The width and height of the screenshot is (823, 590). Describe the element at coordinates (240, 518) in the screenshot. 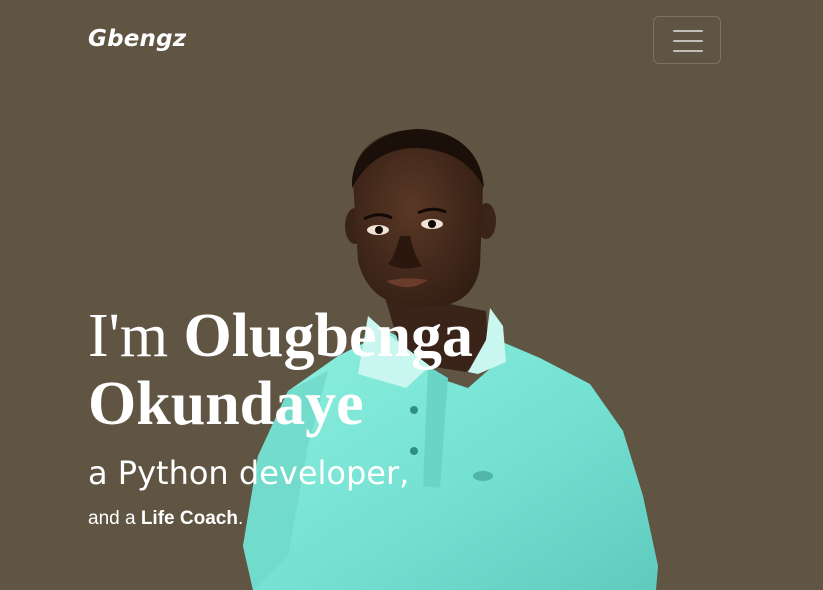

I see `hero-sub-suffix: .` at that location.